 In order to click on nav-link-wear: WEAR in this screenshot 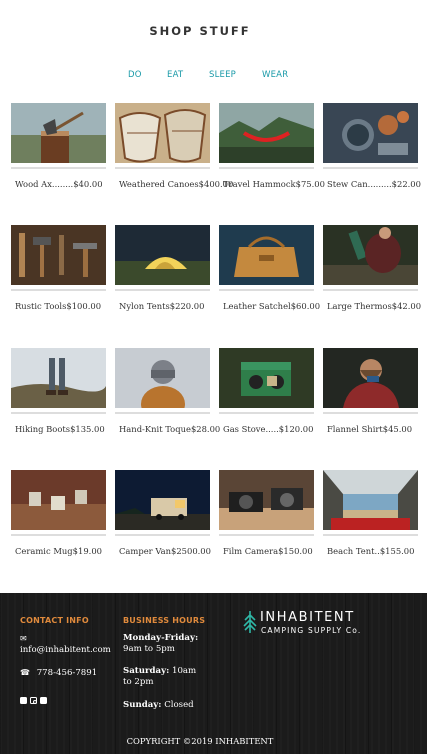, I will do `click(275, 75)`.